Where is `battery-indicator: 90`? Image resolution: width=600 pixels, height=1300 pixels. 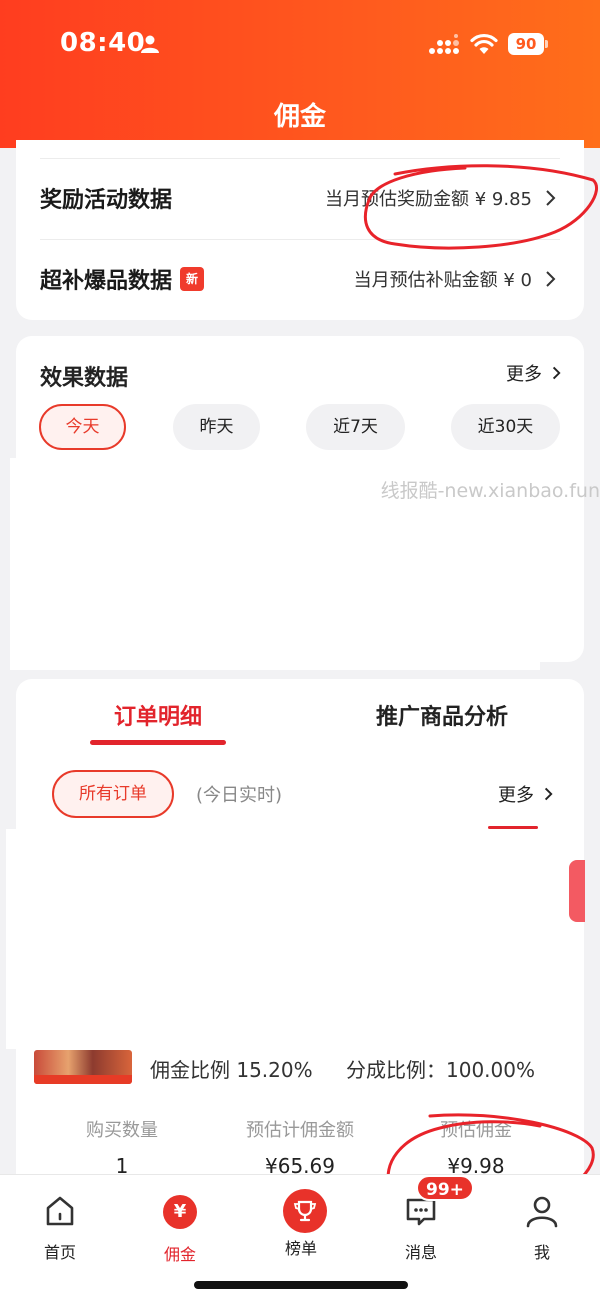
battery-indicator: 90 is located at coordinates (528, 44).